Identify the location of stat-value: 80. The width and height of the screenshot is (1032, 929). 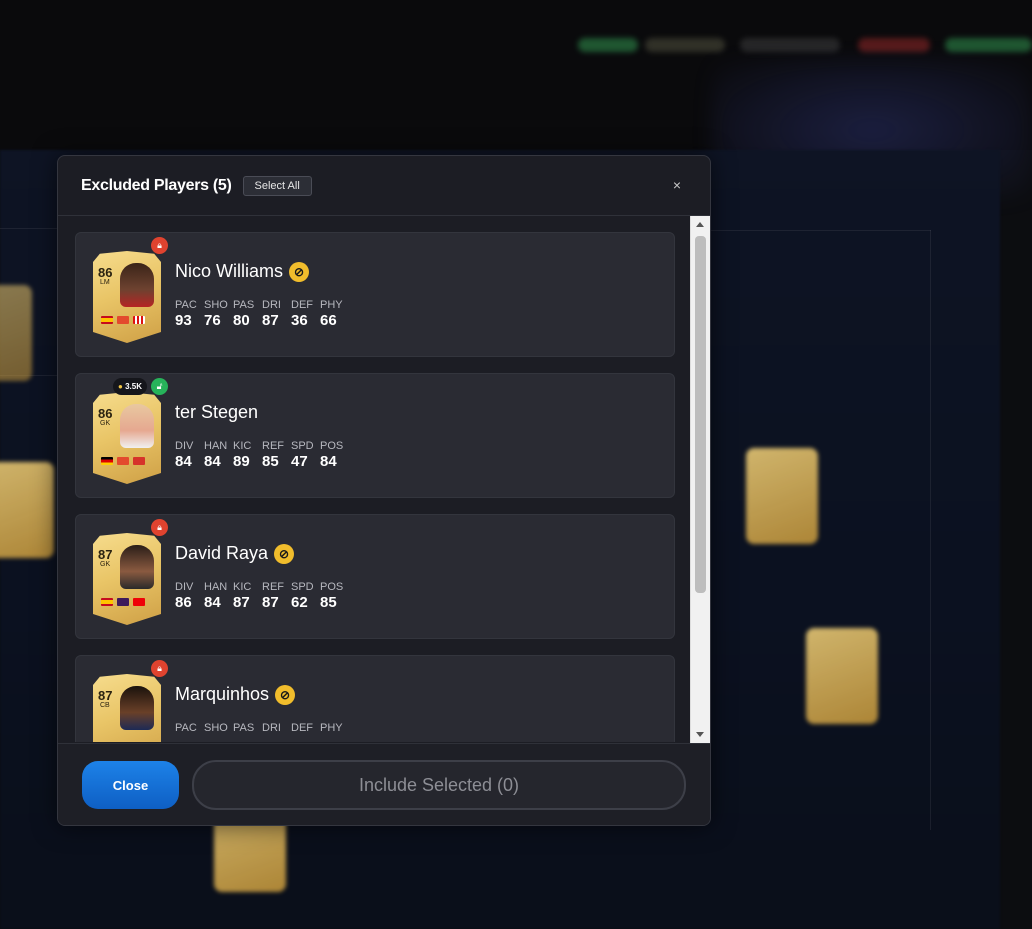
(241, 320).